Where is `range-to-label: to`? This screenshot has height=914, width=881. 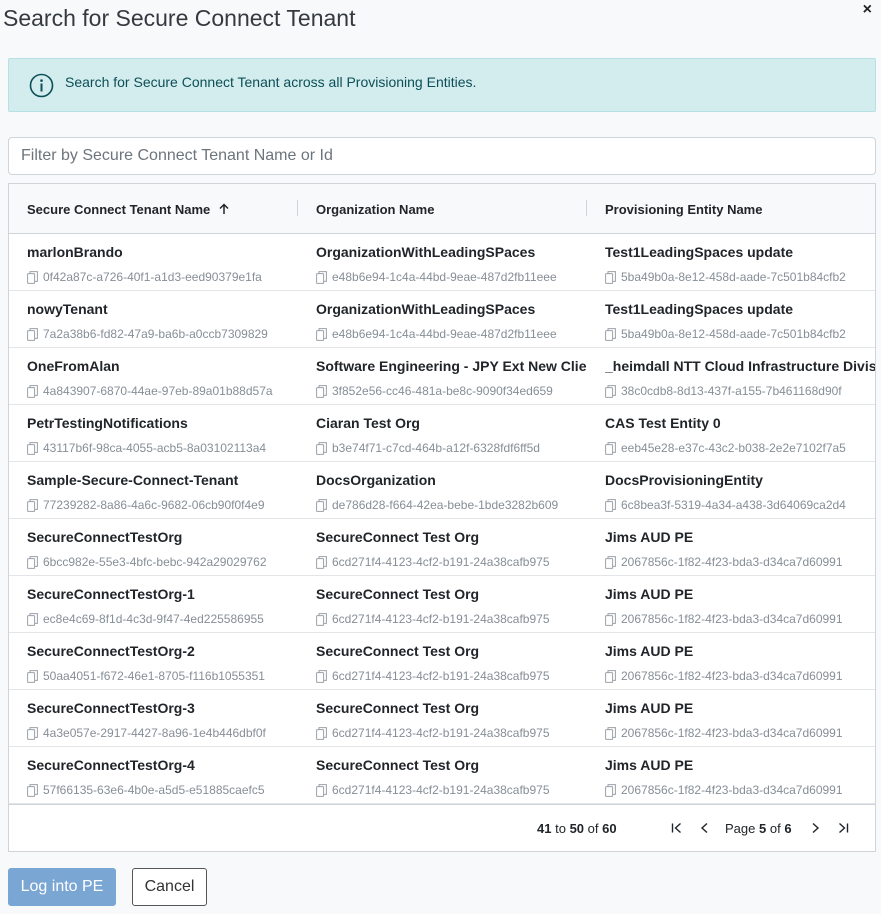 range-to-label: to is located at coordinates (560, 828).